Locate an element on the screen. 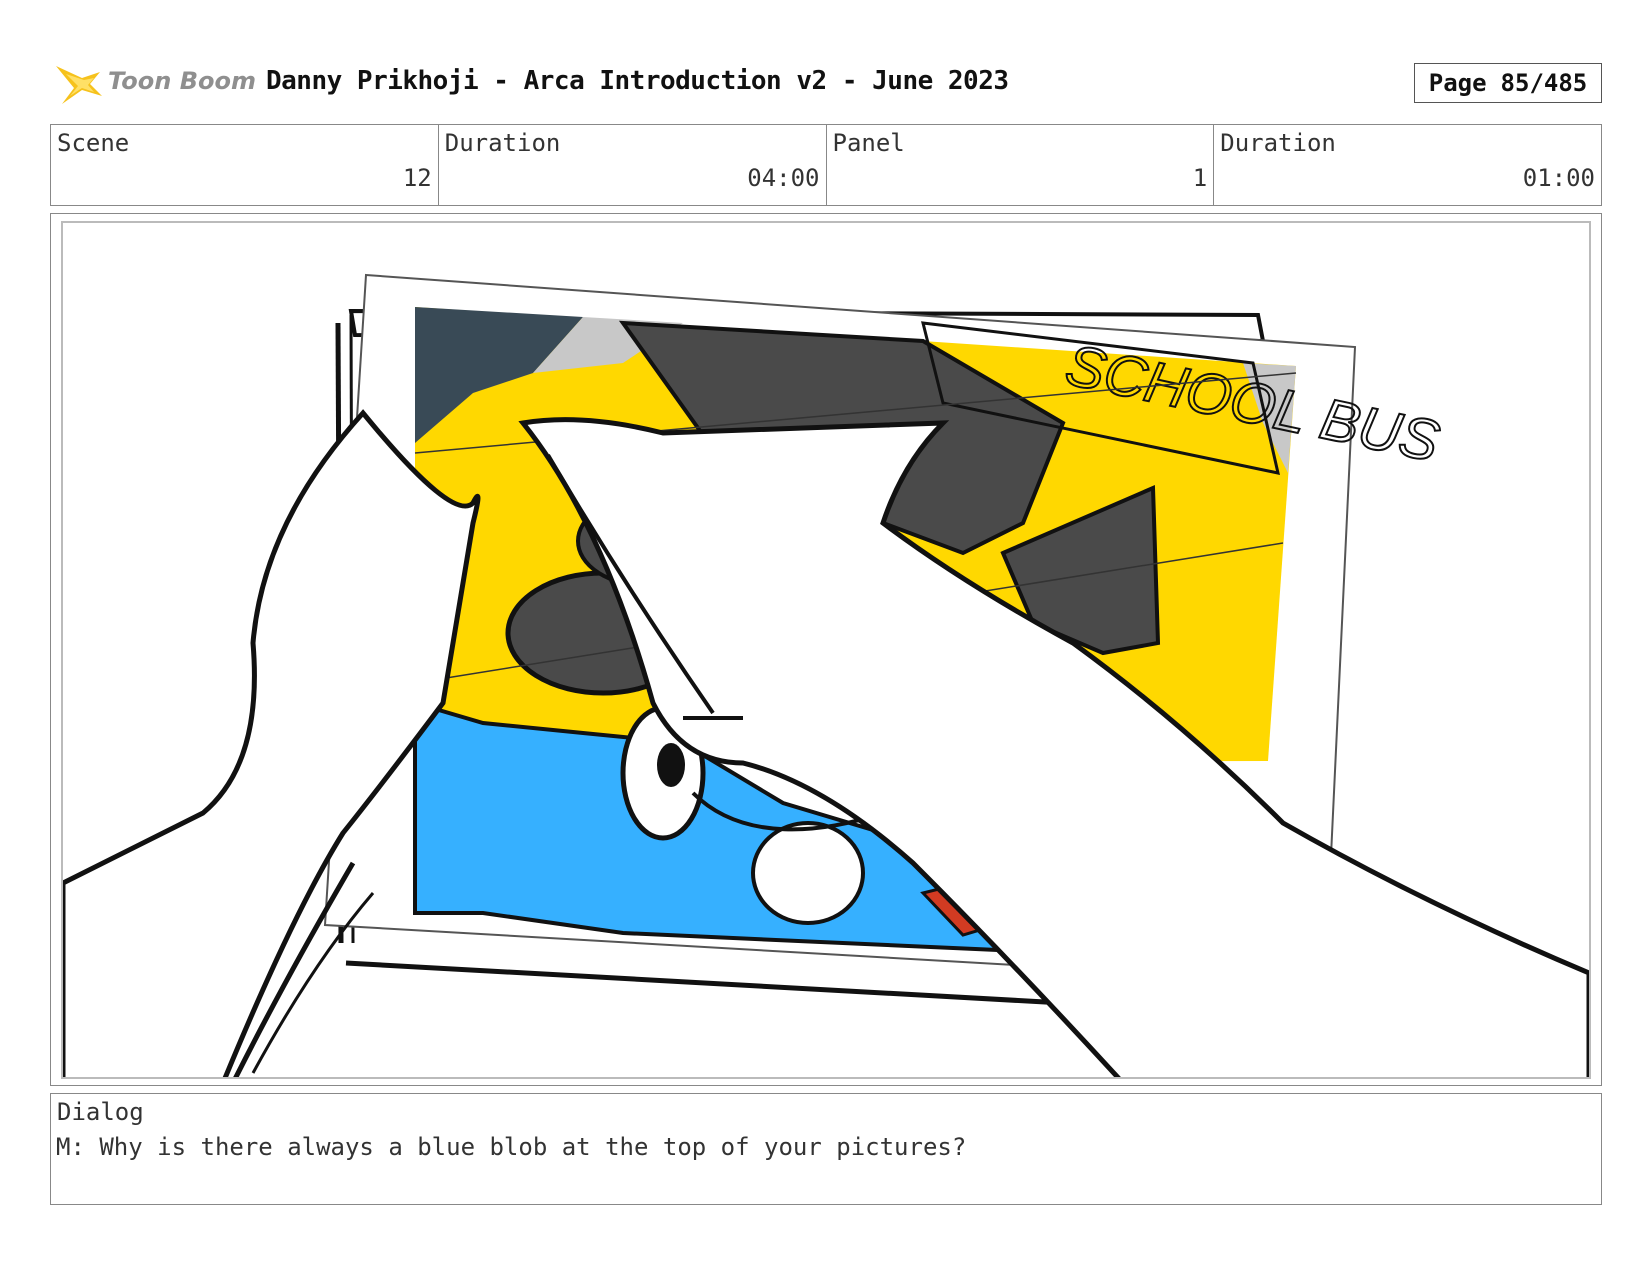 The width and height of the screenshot is (1650, 1275). starburst-icon is located at coordinates (79, 85).